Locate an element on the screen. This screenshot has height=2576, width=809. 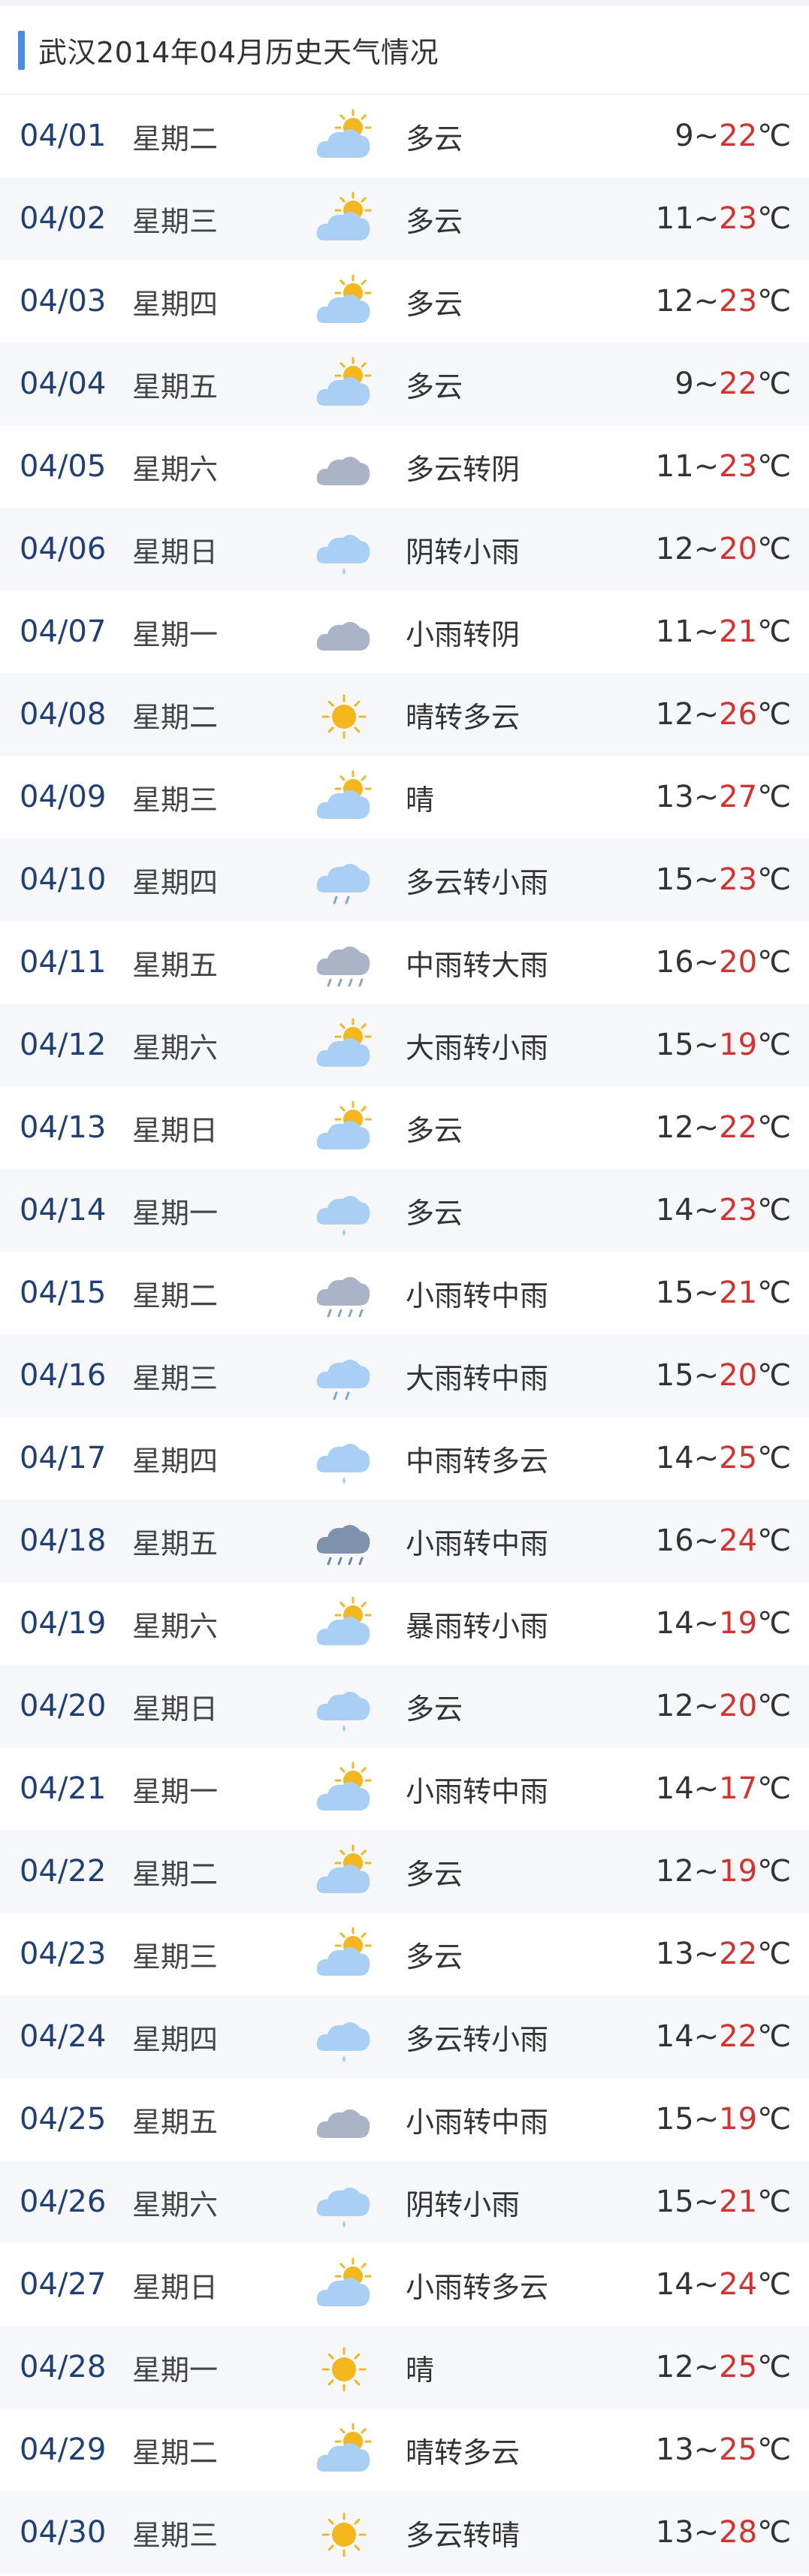
temp-low: 13 is located at coordinates (674, 2532).